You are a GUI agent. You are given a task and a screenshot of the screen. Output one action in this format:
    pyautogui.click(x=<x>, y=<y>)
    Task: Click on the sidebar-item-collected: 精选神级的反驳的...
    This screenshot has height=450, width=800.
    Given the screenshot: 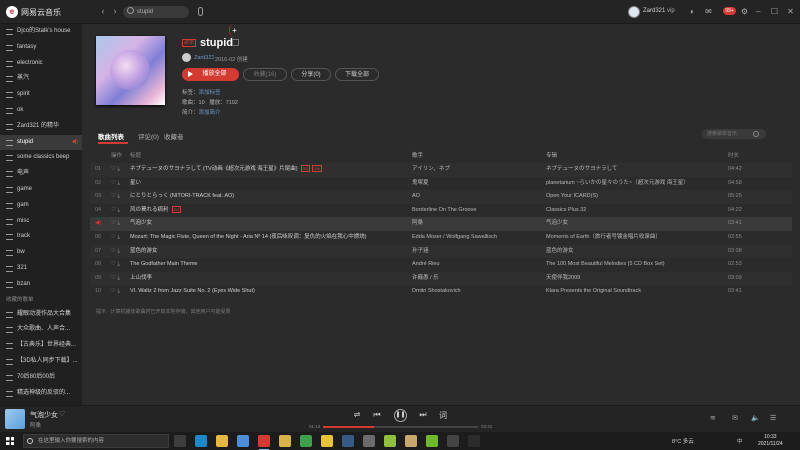 What is the action you would take?
    pyautogui.click(x=41, y=394)
    